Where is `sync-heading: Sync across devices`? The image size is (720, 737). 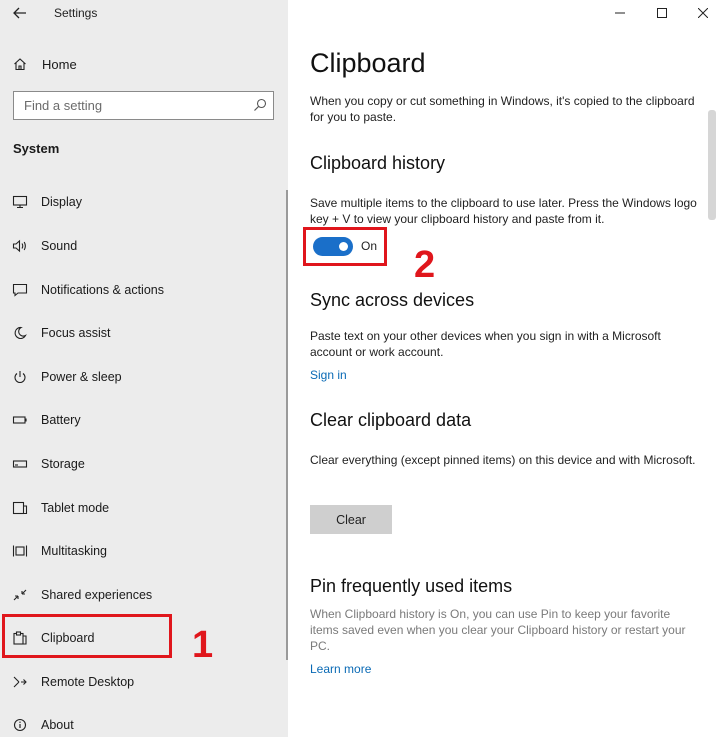
sync-heading: Sync across devices is located at coordinates (392, 300).